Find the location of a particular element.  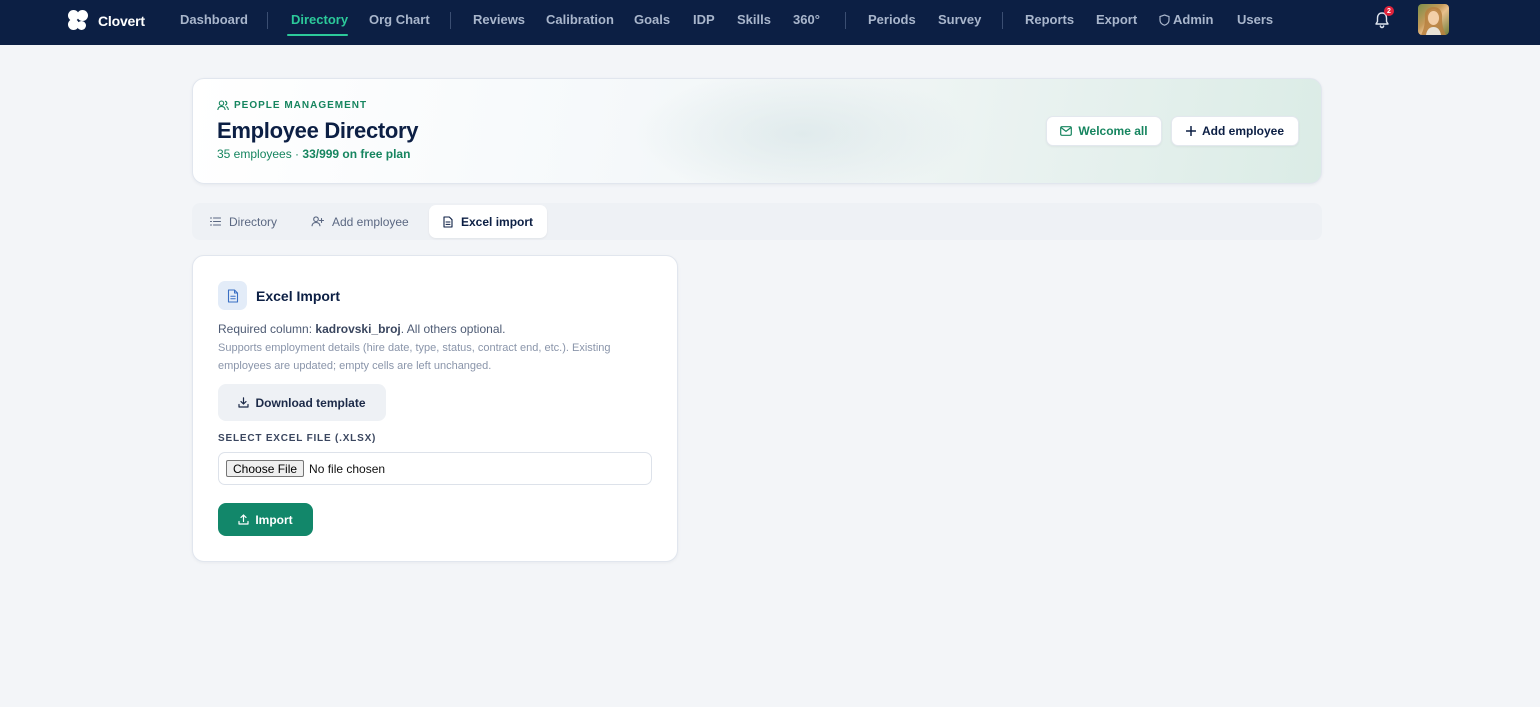

nav-export: Export is located at coordinates (1116, 19).